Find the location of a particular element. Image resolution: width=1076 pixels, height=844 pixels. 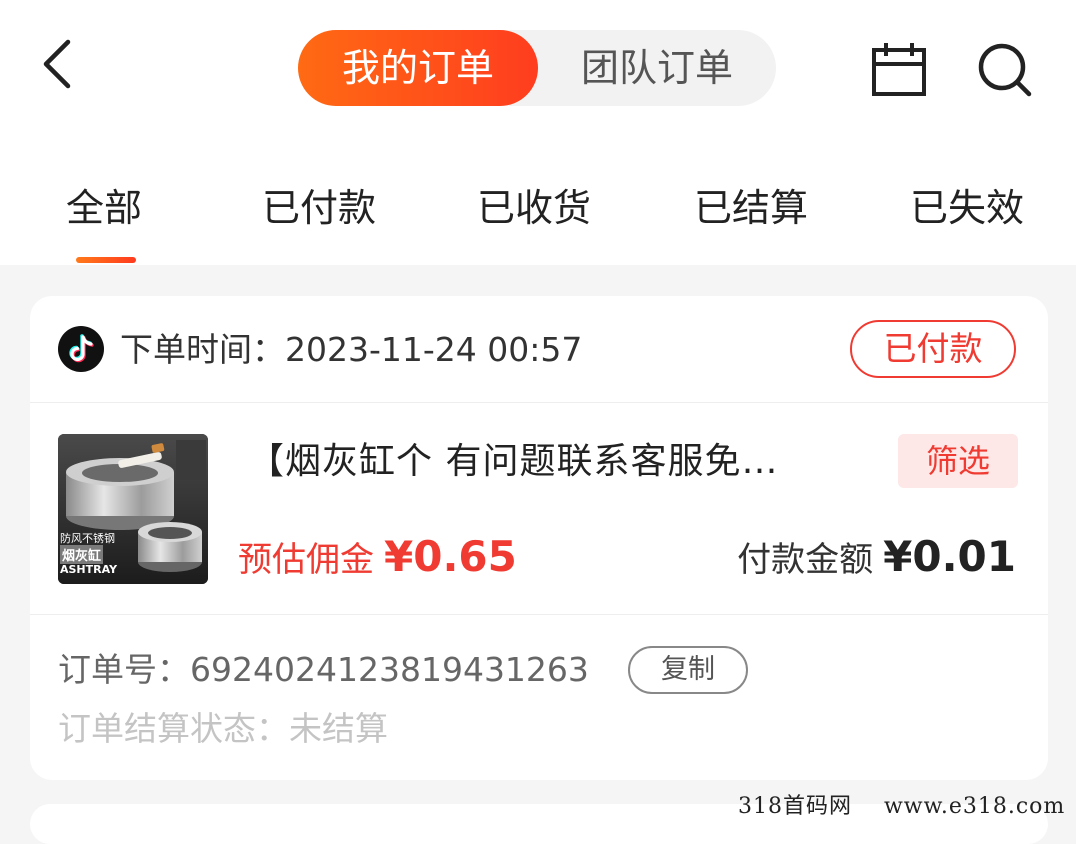

estimated-commission: 预估佣金 ¥0.65 is located at coordinates (377, 556).